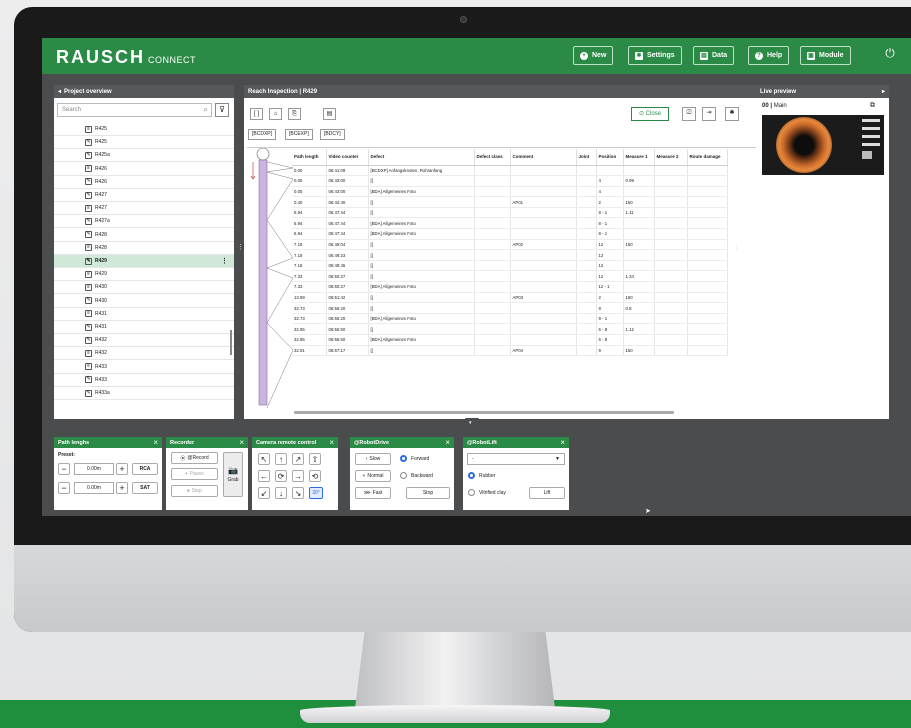 The image size is (911, 728). What do you see at coordinates (144, 288) in the screenshot?
I see `tree-item: ≡ R430` at bounding box center [144, 288].